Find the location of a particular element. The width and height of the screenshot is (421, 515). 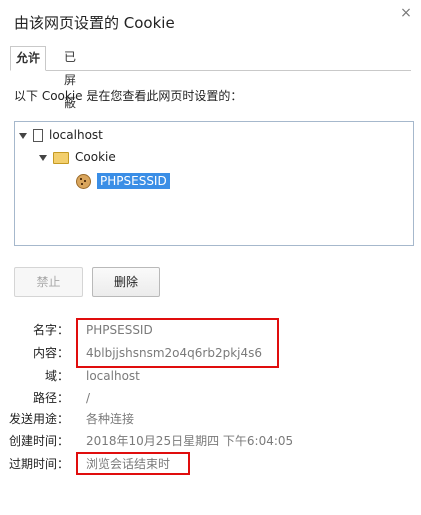

detail-row-domain: 域： localhost is located at coordinates (210, 376).